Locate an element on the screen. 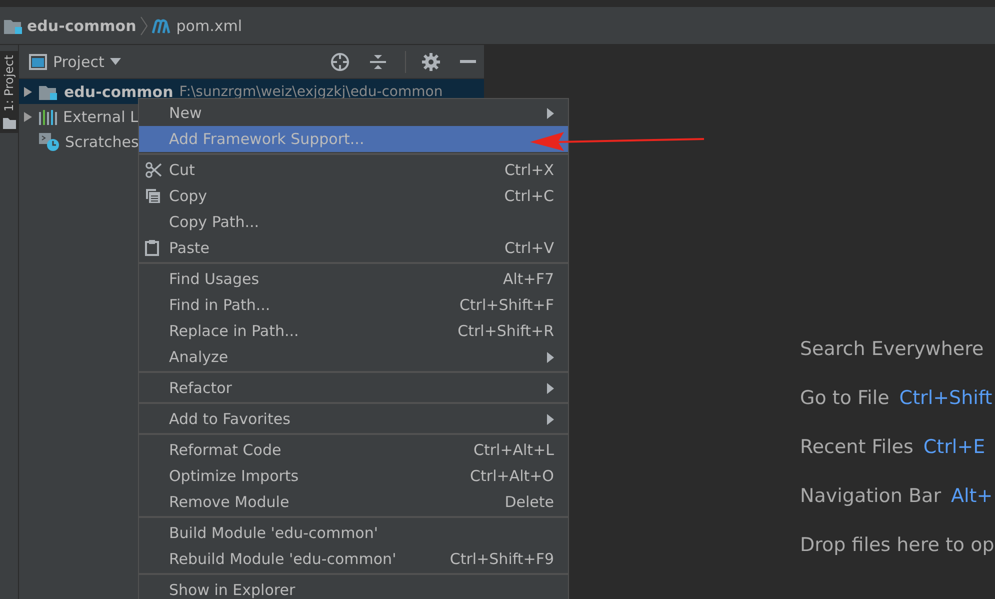 The image size is (995, 599). hint-label: Search Everywhere is located at coordinates (892, 349).